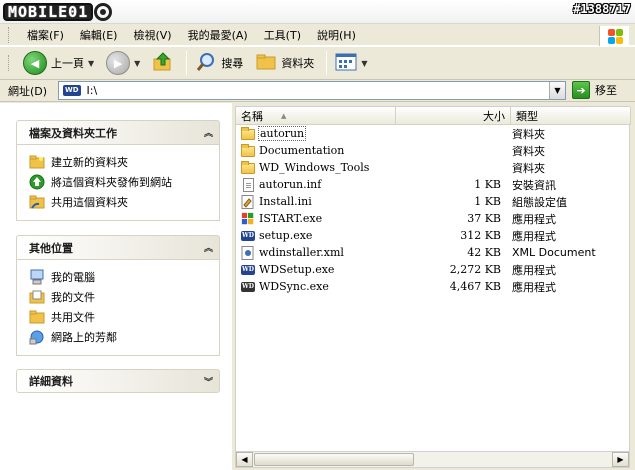 Image resolution: width=635 pixels, height=470 pixels. What do you see at coordinates (581, 90) in the screenshot?
I see `go-arrow-icon: ➔` at bounding box center [581, 90].